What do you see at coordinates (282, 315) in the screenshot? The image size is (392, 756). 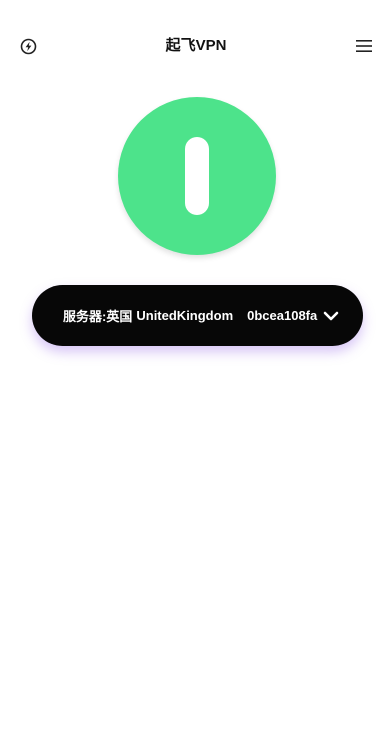 I see `server-id: 0bcea108fa` at bounding box center [282, 315].